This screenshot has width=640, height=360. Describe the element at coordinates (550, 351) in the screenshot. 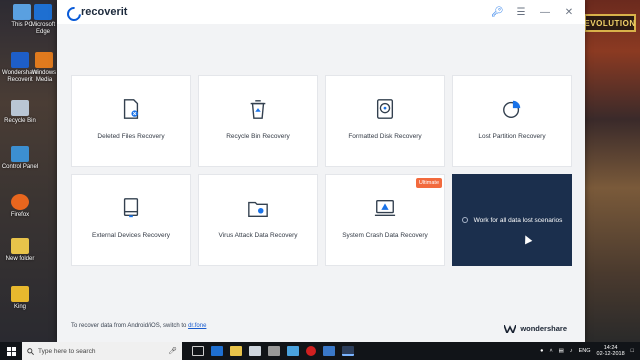

I see `chevron-up-icon: ˄` at that location.